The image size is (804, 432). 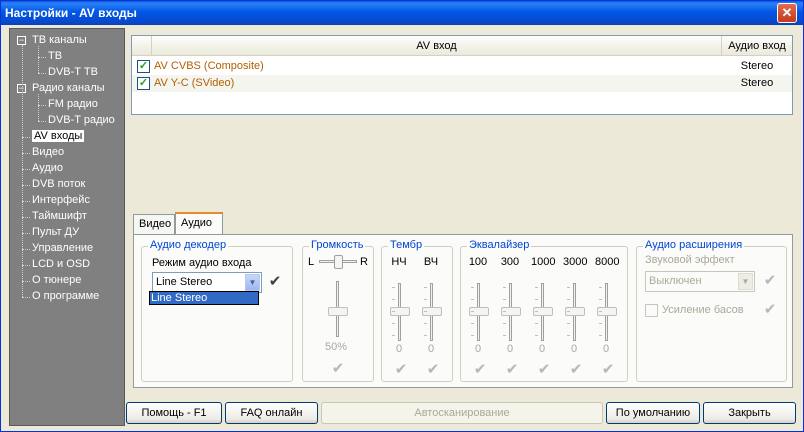 What do you see at coordinates (65, 296) in the screenshot?
I see `tree-item: О программе` at bounding box center [65, 296].